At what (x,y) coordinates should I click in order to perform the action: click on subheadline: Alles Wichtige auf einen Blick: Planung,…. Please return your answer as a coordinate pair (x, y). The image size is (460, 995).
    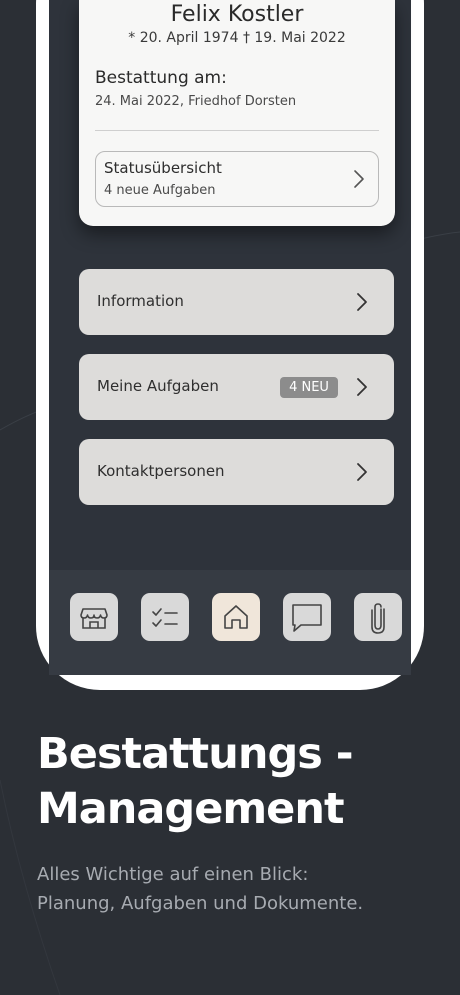
    Looking at the image, I should click on (237, 889).